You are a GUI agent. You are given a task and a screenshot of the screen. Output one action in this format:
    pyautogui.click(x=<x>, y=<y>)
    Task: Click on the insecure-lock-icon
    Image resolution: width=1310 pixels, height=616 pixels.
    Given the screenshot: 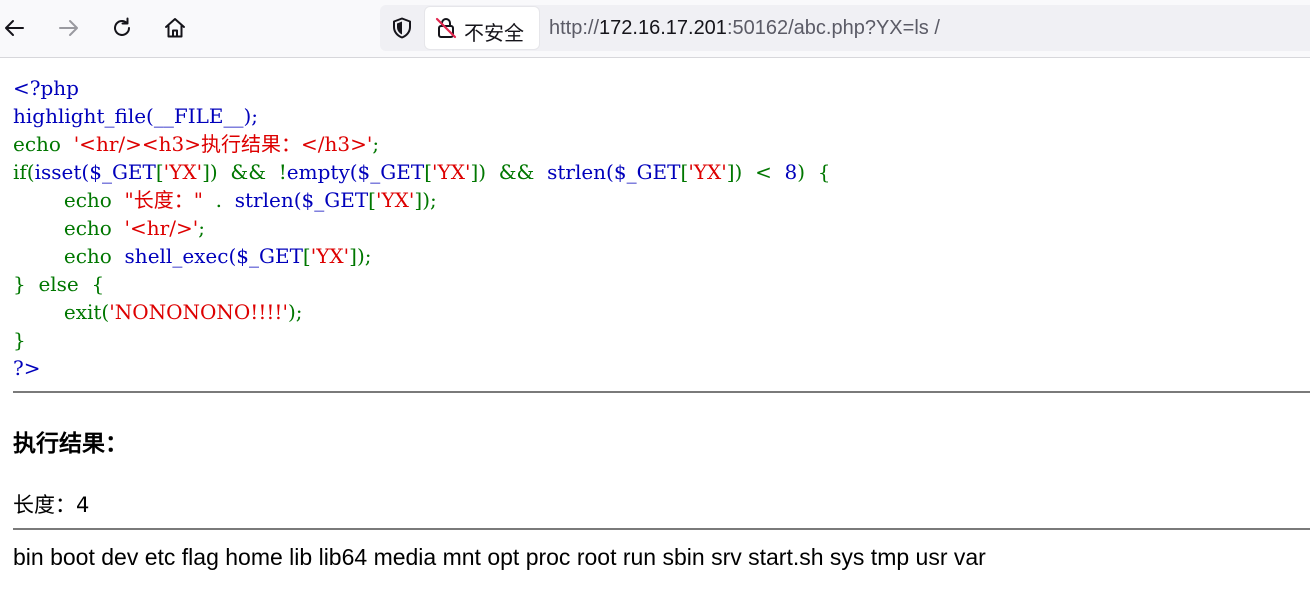 What is the action you would take?
    pyautogui.click(x=446, y=28)
    